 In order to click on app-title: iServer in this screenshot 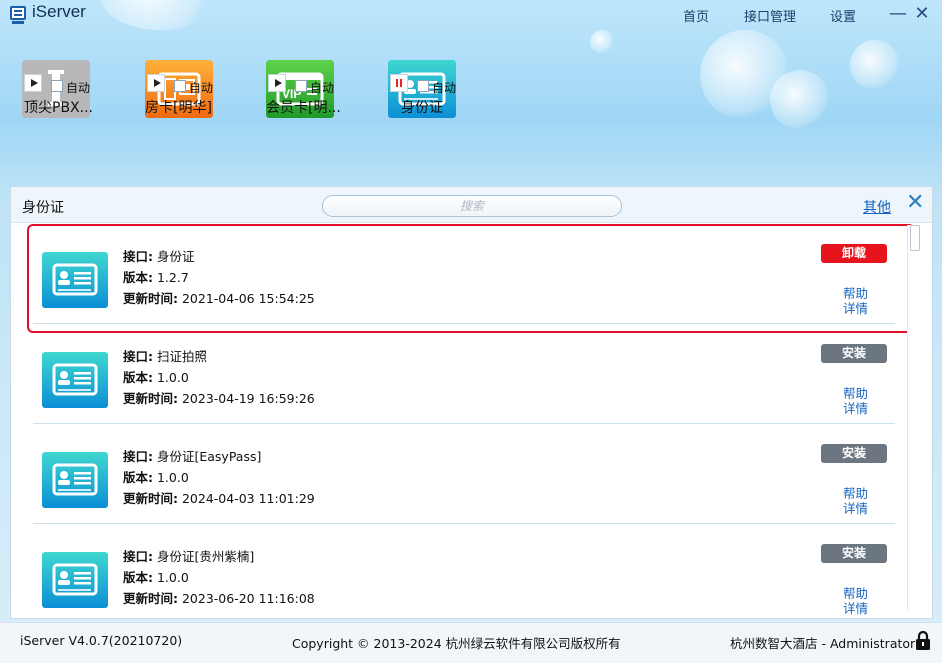, I will do `click(59, 11)`.